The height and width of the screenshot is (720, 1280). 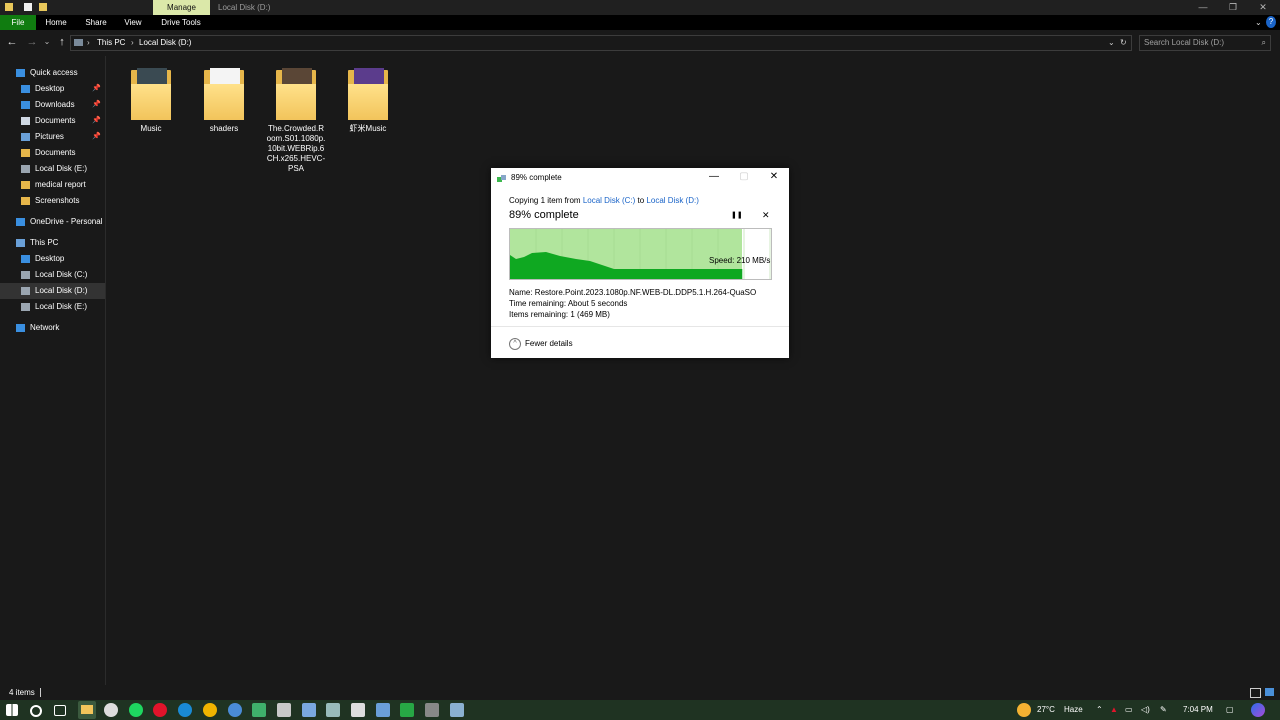 I want to click on breadcrumb-local-disk-d: Local Disk (D:), so click(x=165, y=43).